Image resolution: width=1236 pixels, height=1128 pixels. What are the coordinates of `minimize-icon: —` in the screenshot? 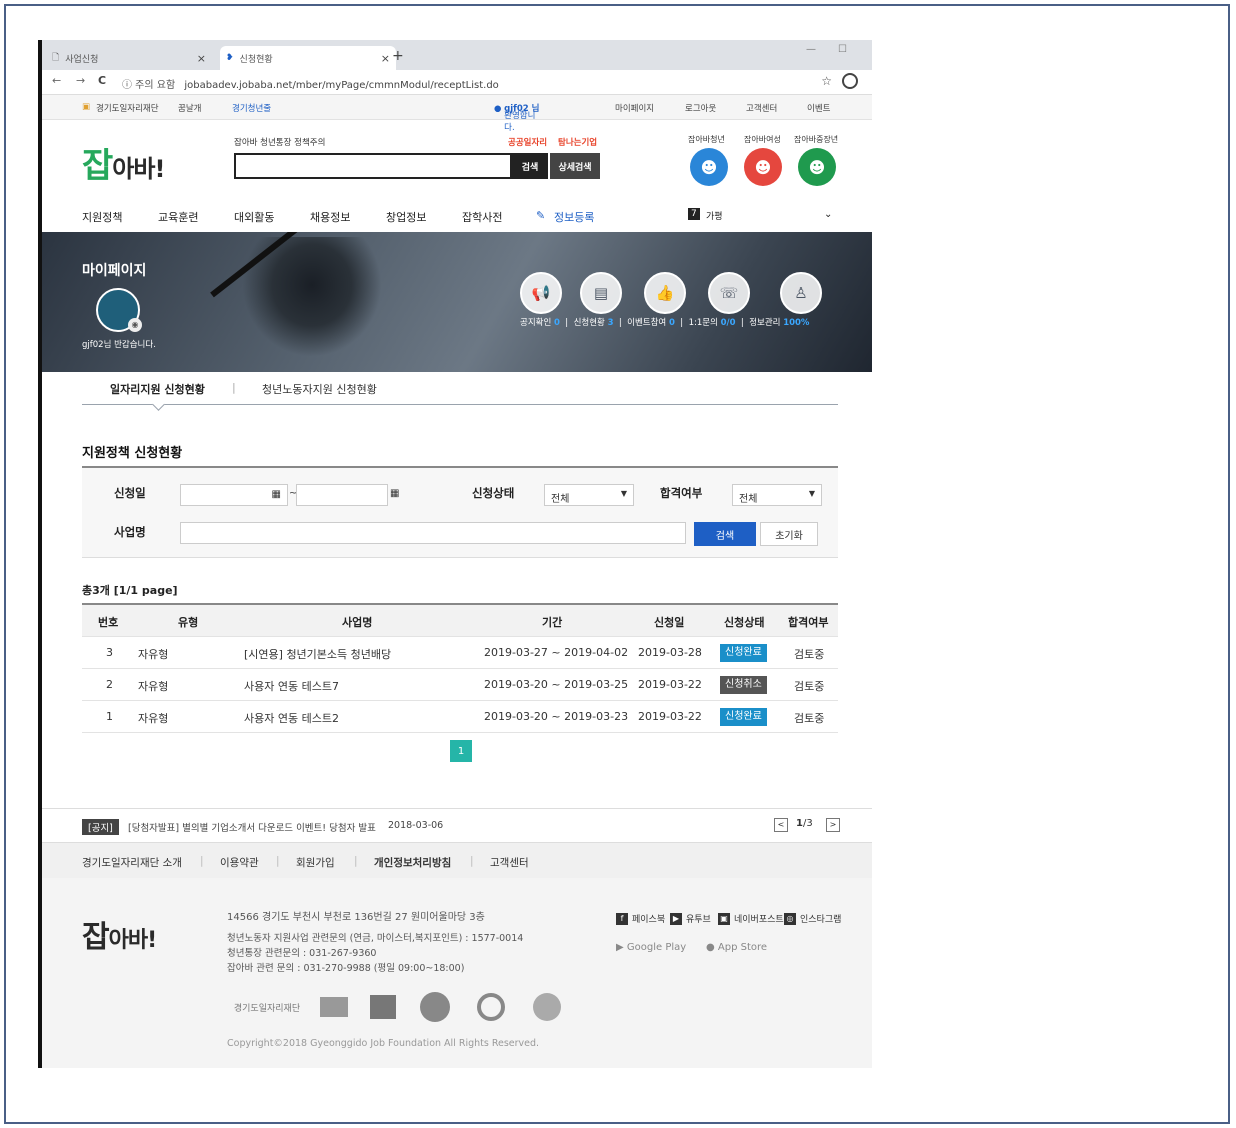 It's located at (811, 49).